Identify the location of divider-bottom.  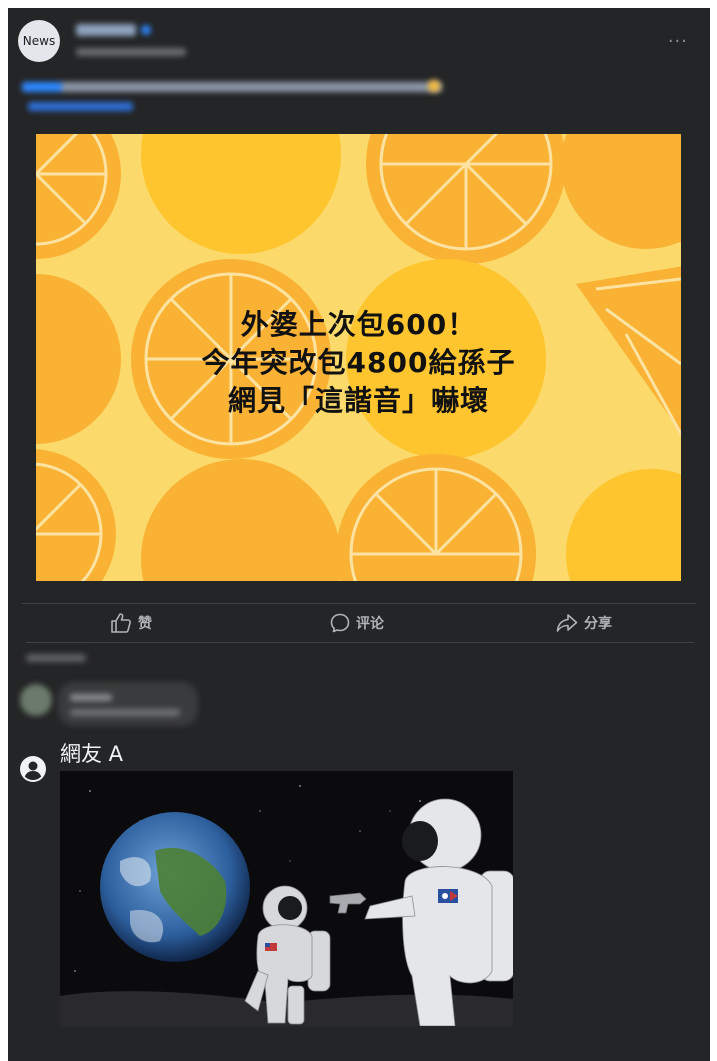
(360, 642).